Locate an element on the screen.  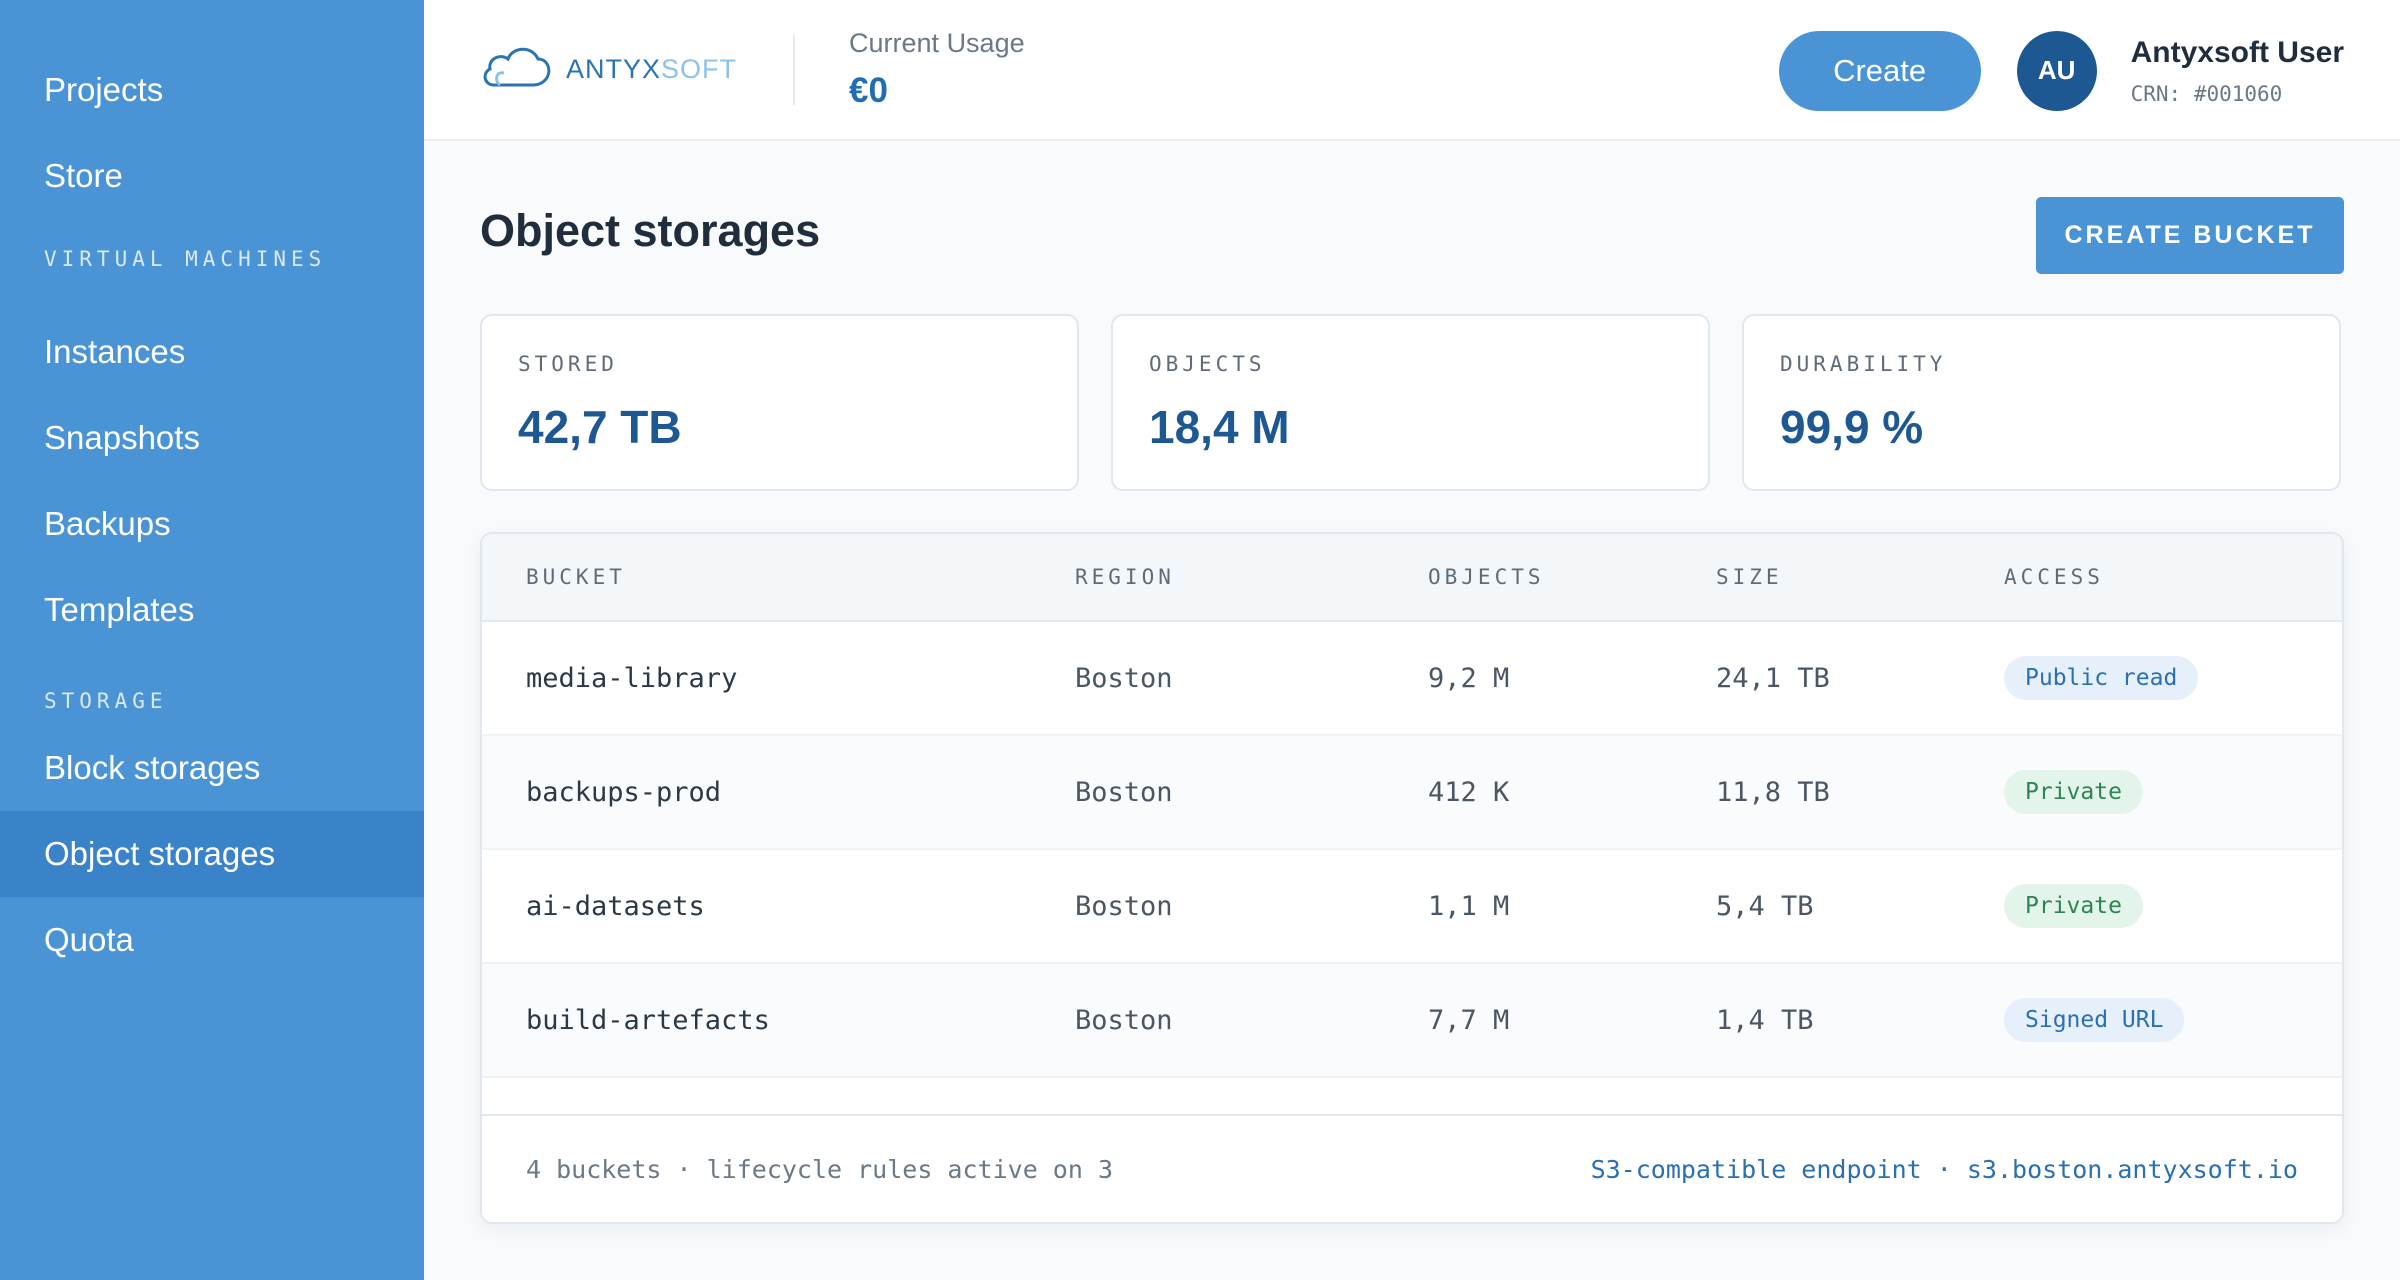
stat-card-objects: OBJECTS 18,4 M is located at coordinates (1410, 402).